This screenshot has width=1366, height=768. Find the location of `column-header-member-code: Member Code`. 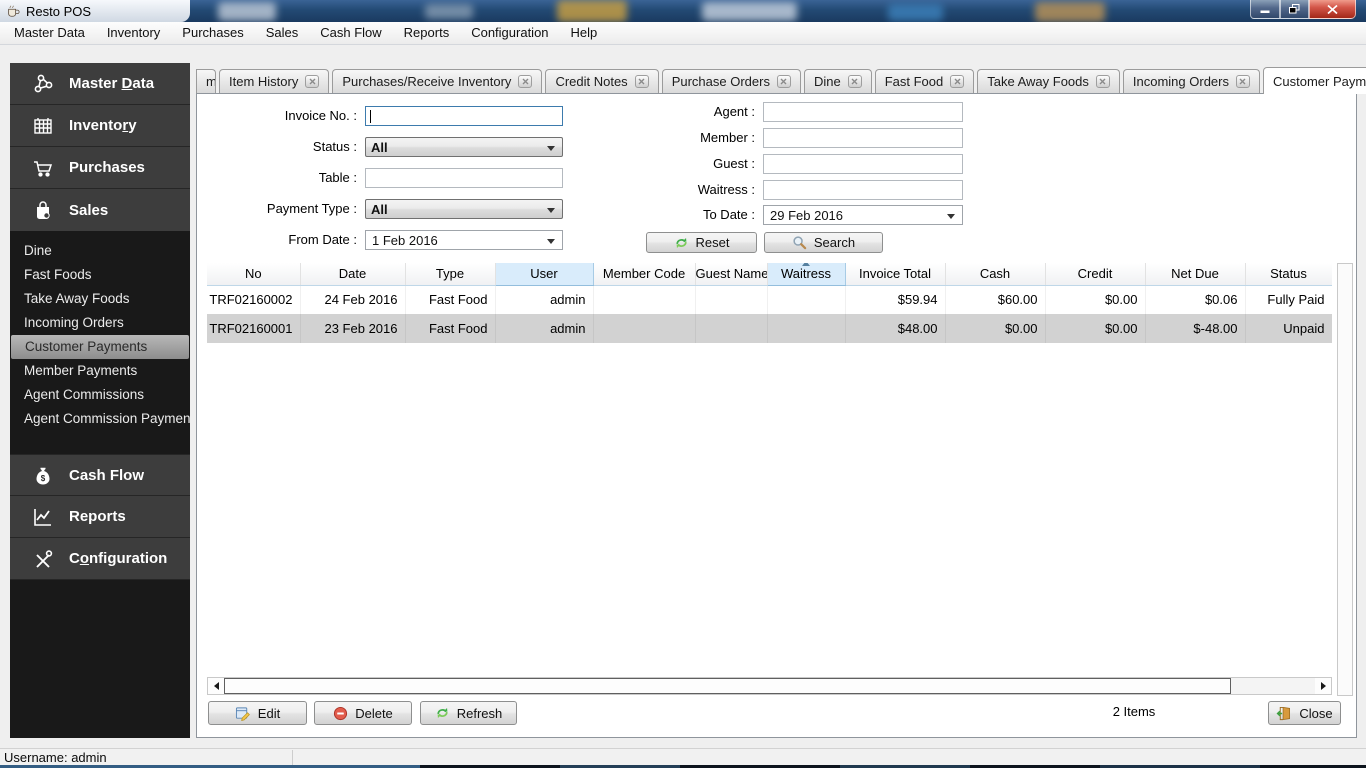

column-header-member-code: Member Code is located at coordinates (644, 274).